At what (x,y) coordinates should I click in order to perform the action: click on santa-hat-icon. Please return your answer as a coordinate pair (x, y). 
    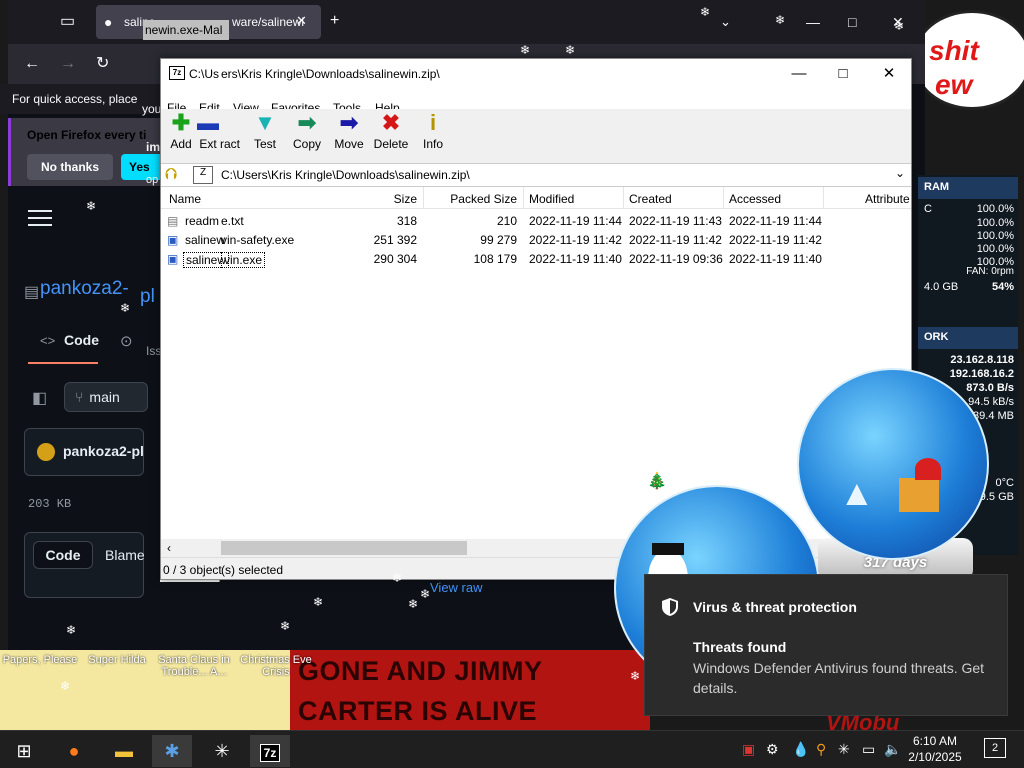
    Looking at the image, I should click on (928, 469).